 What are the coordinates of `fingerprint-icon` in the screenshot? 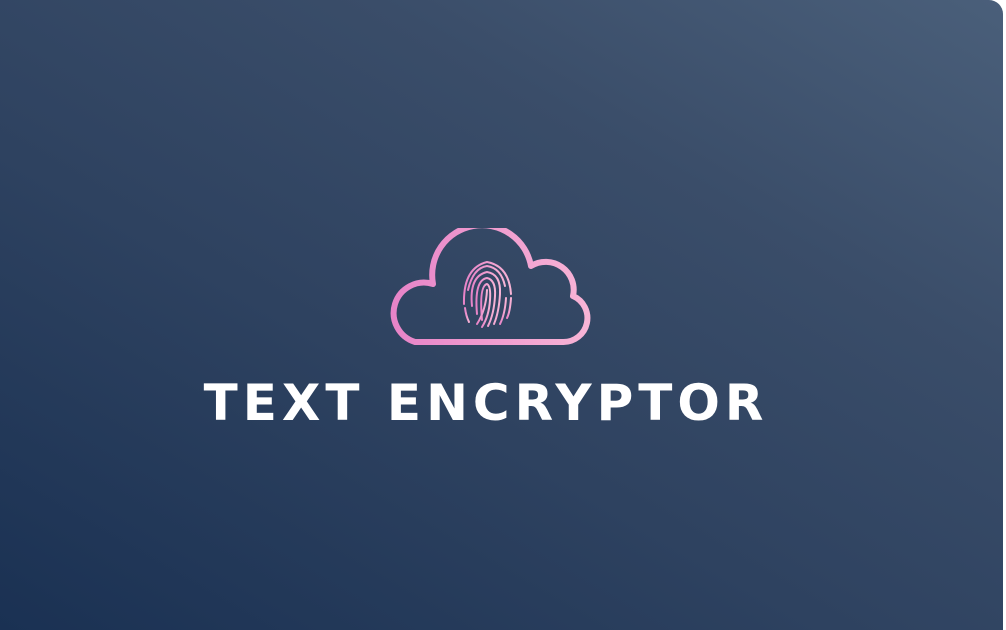 It's located at (487, 294).